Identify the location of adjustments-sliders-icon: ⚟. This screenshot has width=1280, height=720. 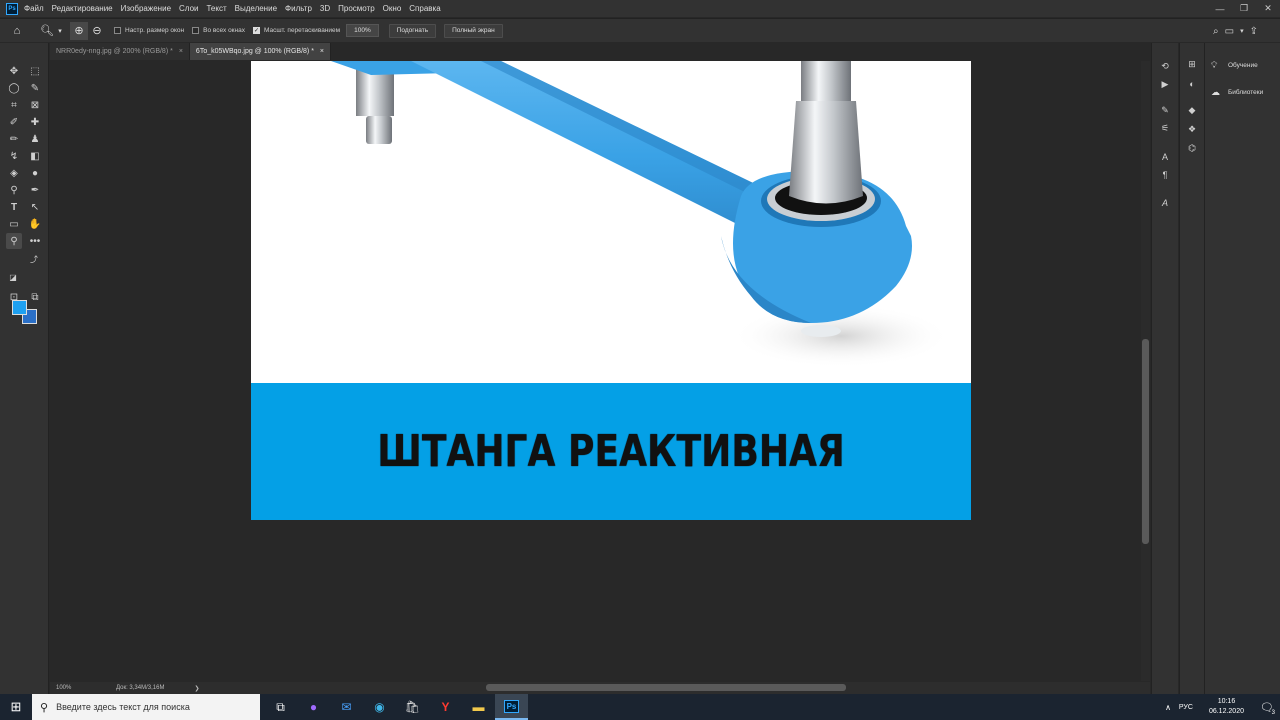
(1165, 128).